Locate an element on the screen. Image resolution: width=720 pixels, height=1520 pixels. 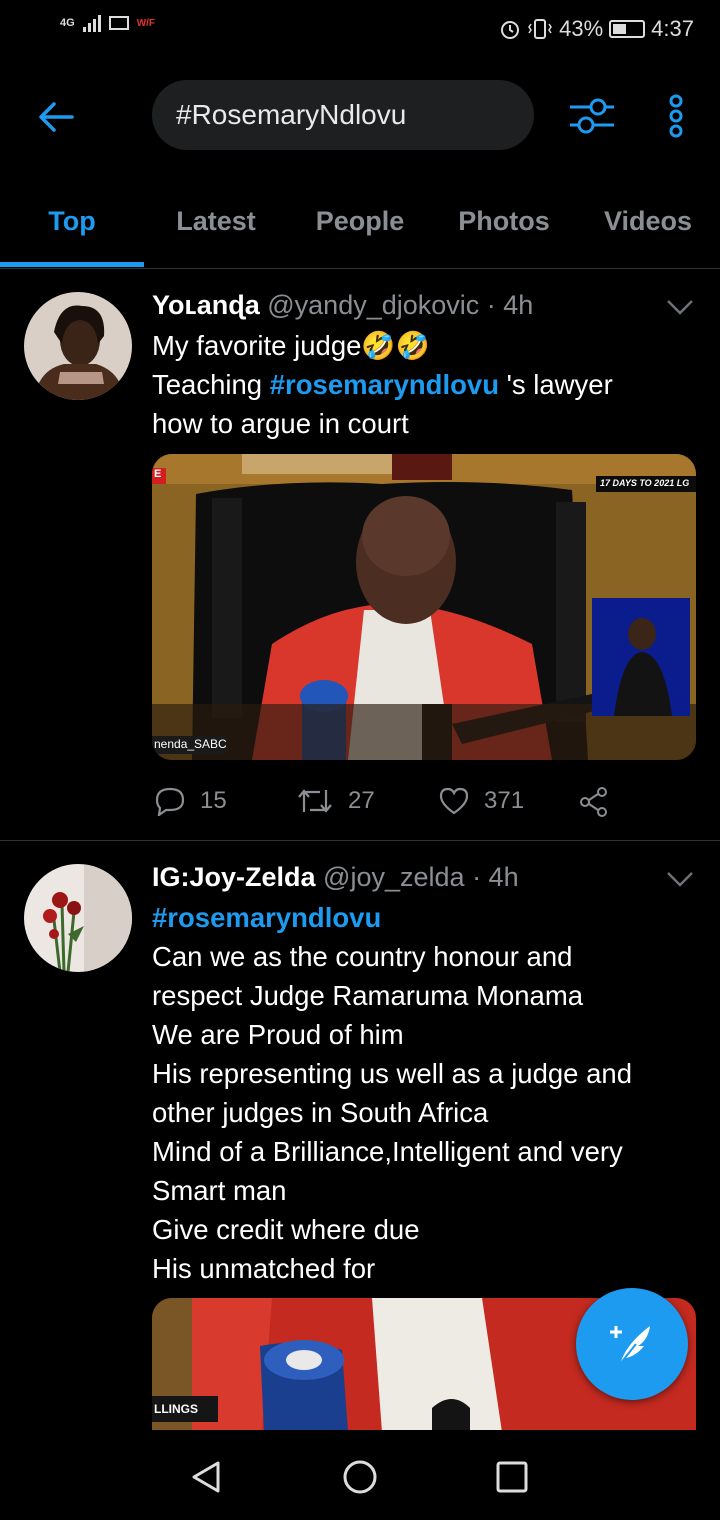
status-bar: 4G W/F 43% 4:37 is located at coordinates (360, 30).